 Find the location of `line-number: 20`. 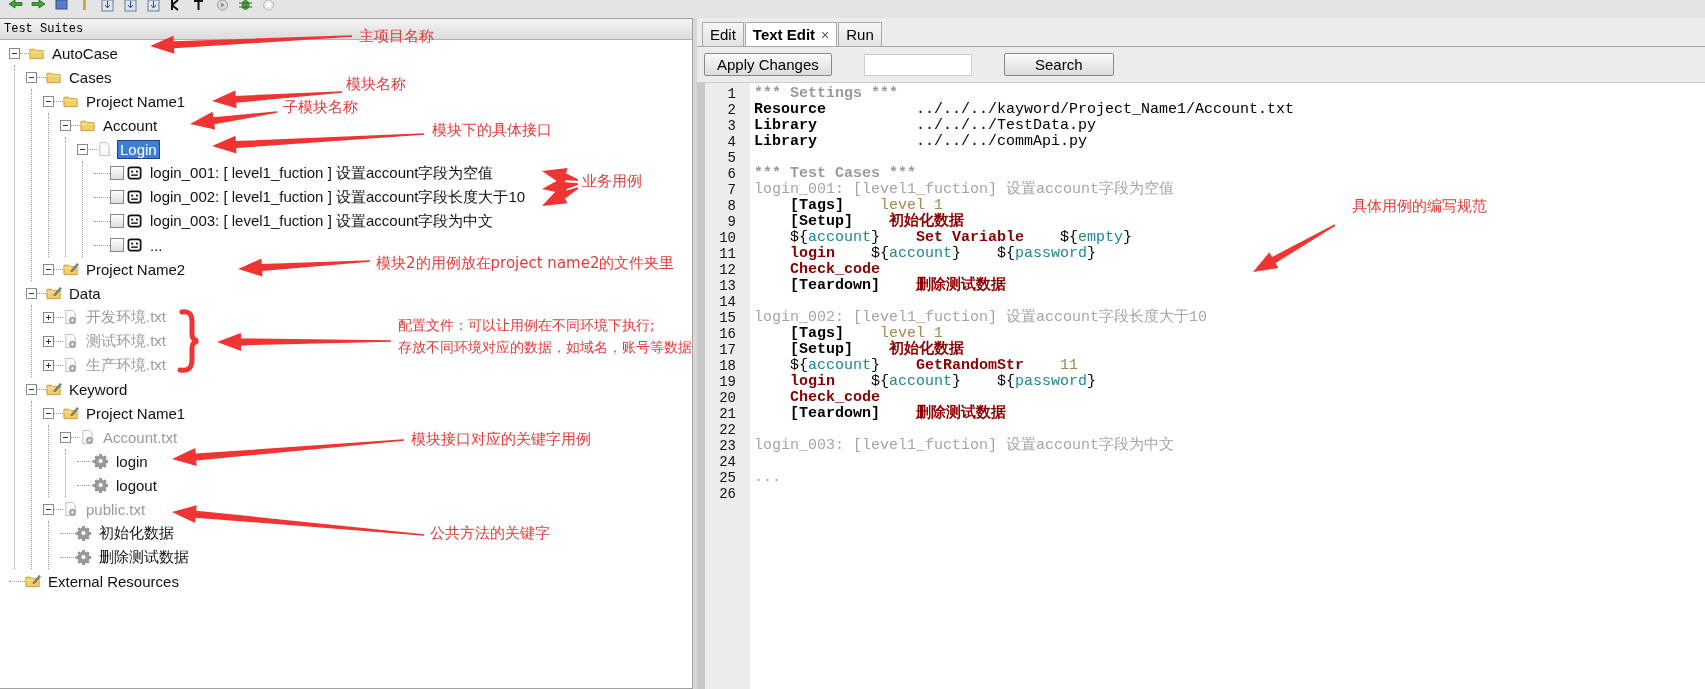

line-number: 20 is located at coordinates (727, 398).